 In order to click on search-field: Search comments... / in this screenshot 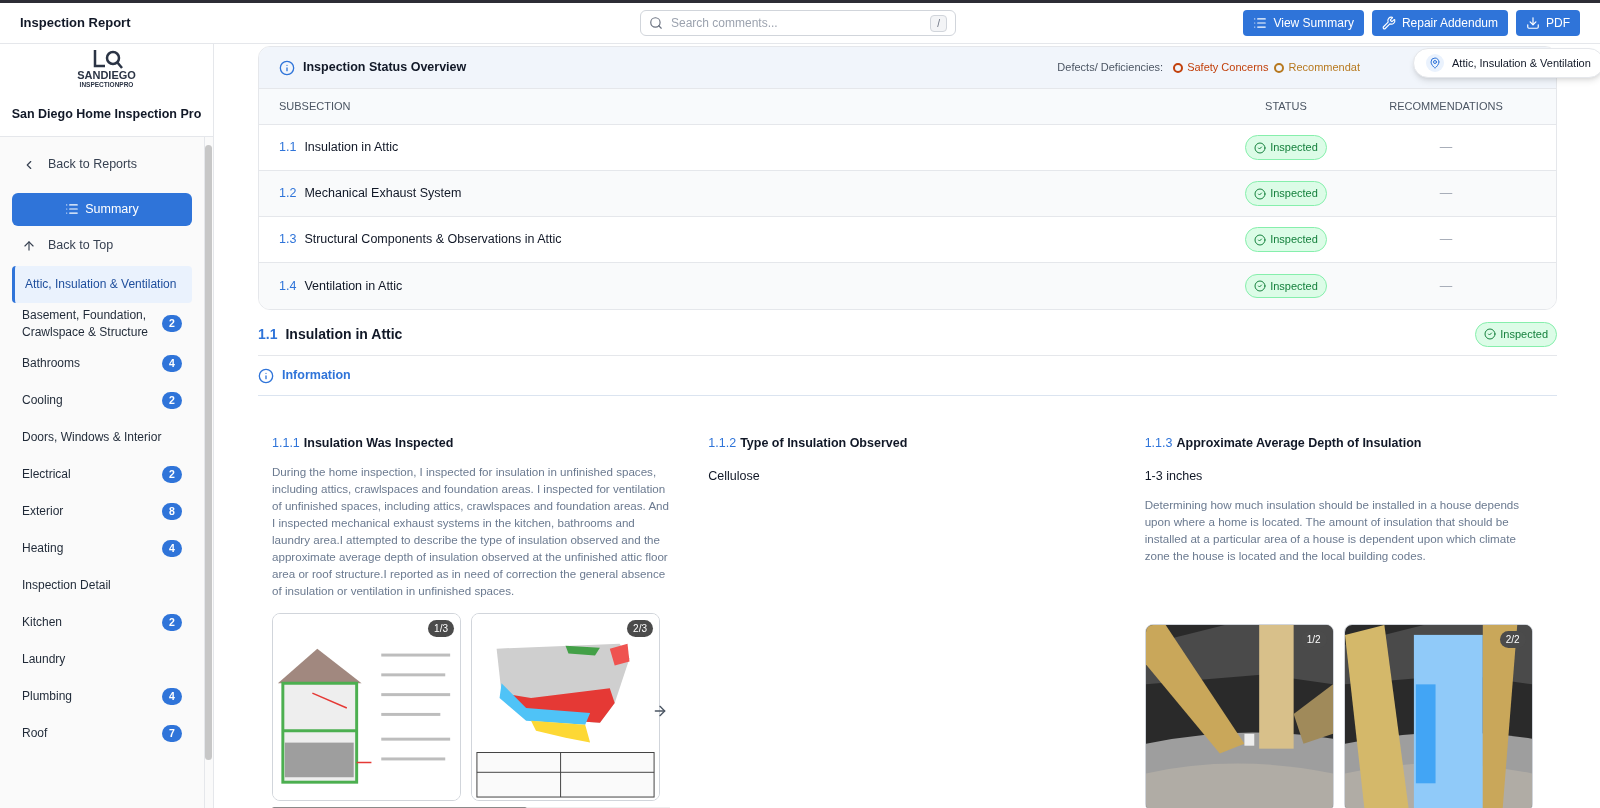, I will do `click(798, 23)`.